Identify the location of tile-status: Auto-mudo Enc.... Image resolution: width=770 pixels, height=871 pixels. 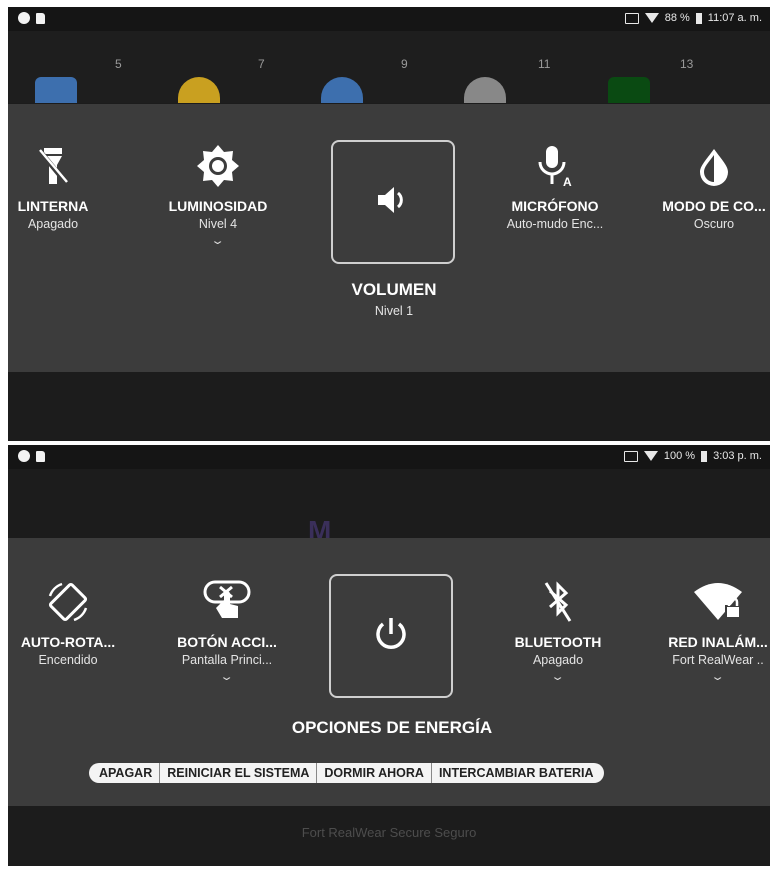
(555, 224).